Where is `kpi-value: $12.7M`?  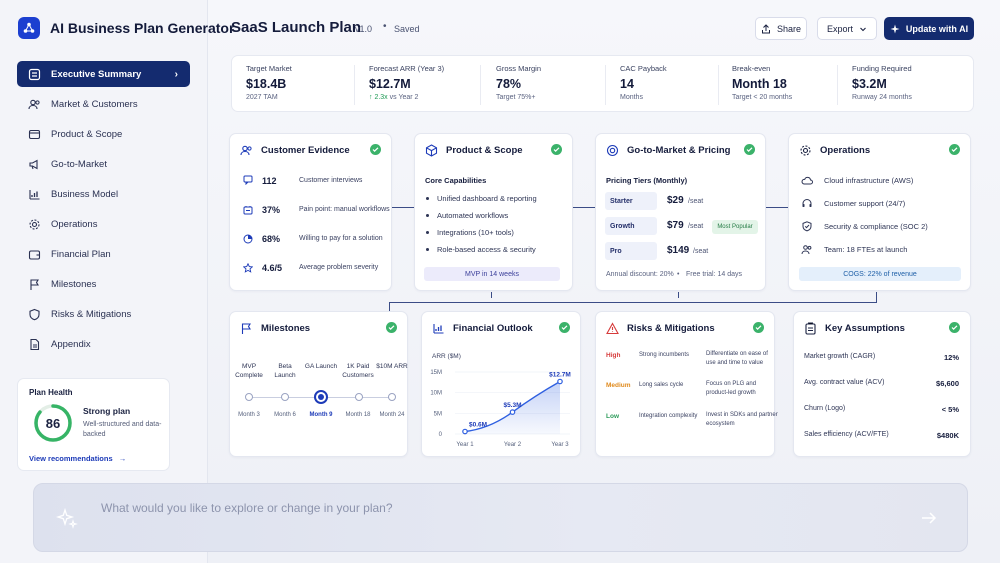 kpi-value: $12.7M is located at coordinates (390, 84).